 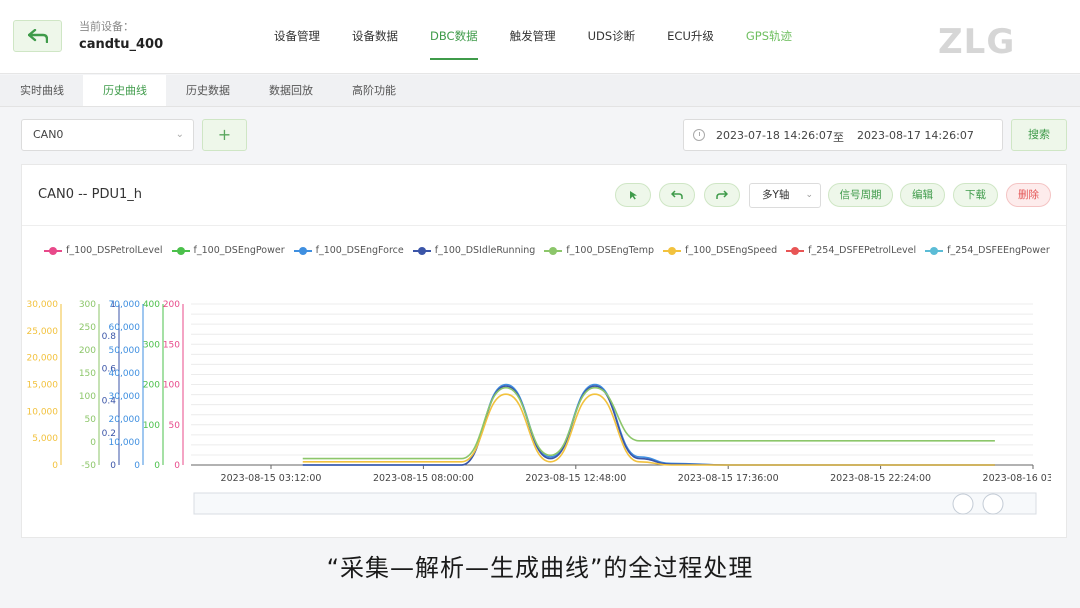 What do you see at coordinates (107, 135) in the screenshot?
I see `channel-select: CAN0 ⌄` at bounding box center [107, 135].